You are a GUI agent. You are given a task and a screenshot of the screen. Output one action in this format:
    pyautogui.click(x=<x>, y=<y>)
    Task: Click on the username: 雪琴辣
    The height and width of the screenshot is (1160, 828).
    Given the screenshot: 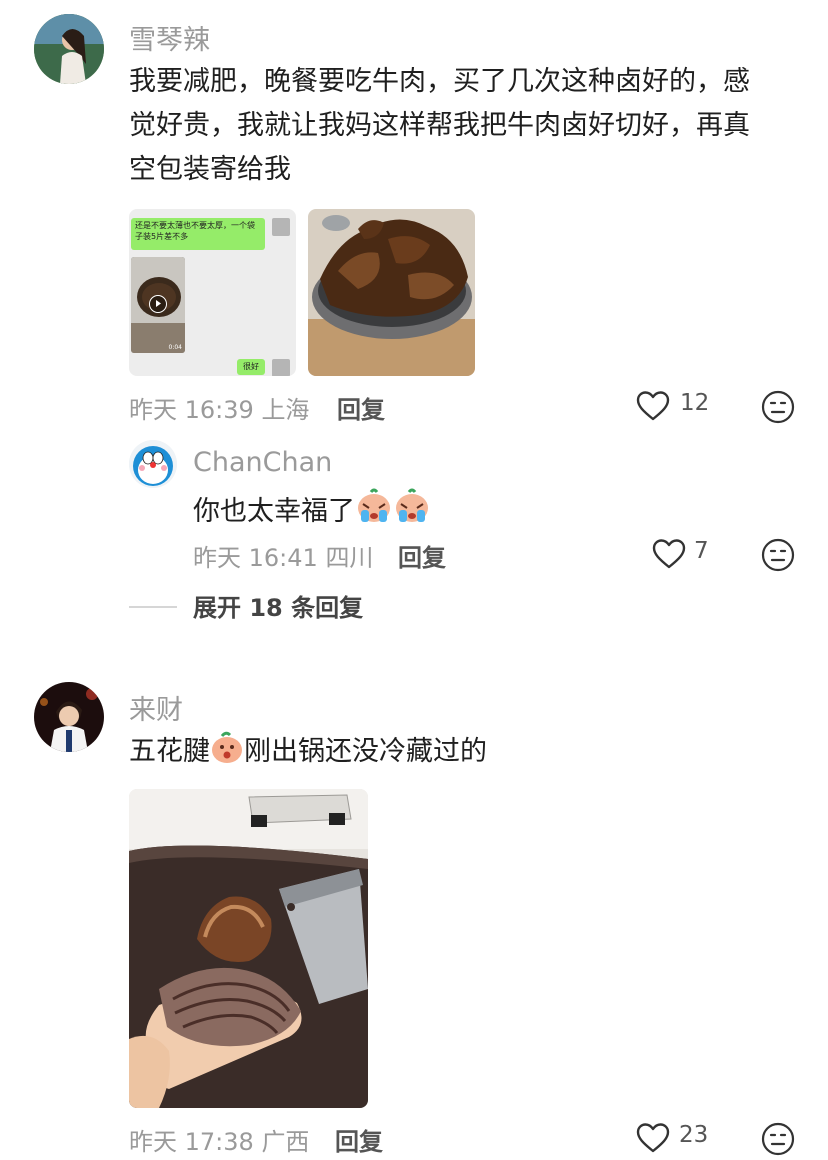 What is the action you would take?
    pyautogui.click(x=169, y=37)
    